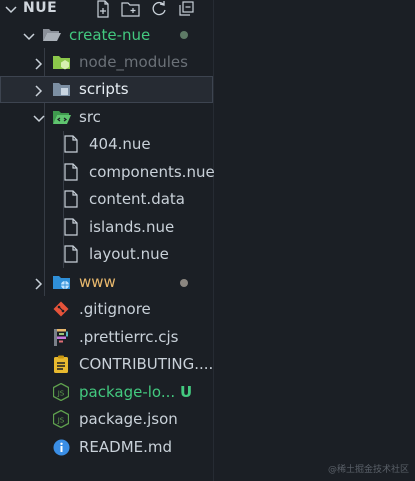 The width and height of the screenshot is (415, 481). I want to click on tree-row-www: www, so click(106, 282).